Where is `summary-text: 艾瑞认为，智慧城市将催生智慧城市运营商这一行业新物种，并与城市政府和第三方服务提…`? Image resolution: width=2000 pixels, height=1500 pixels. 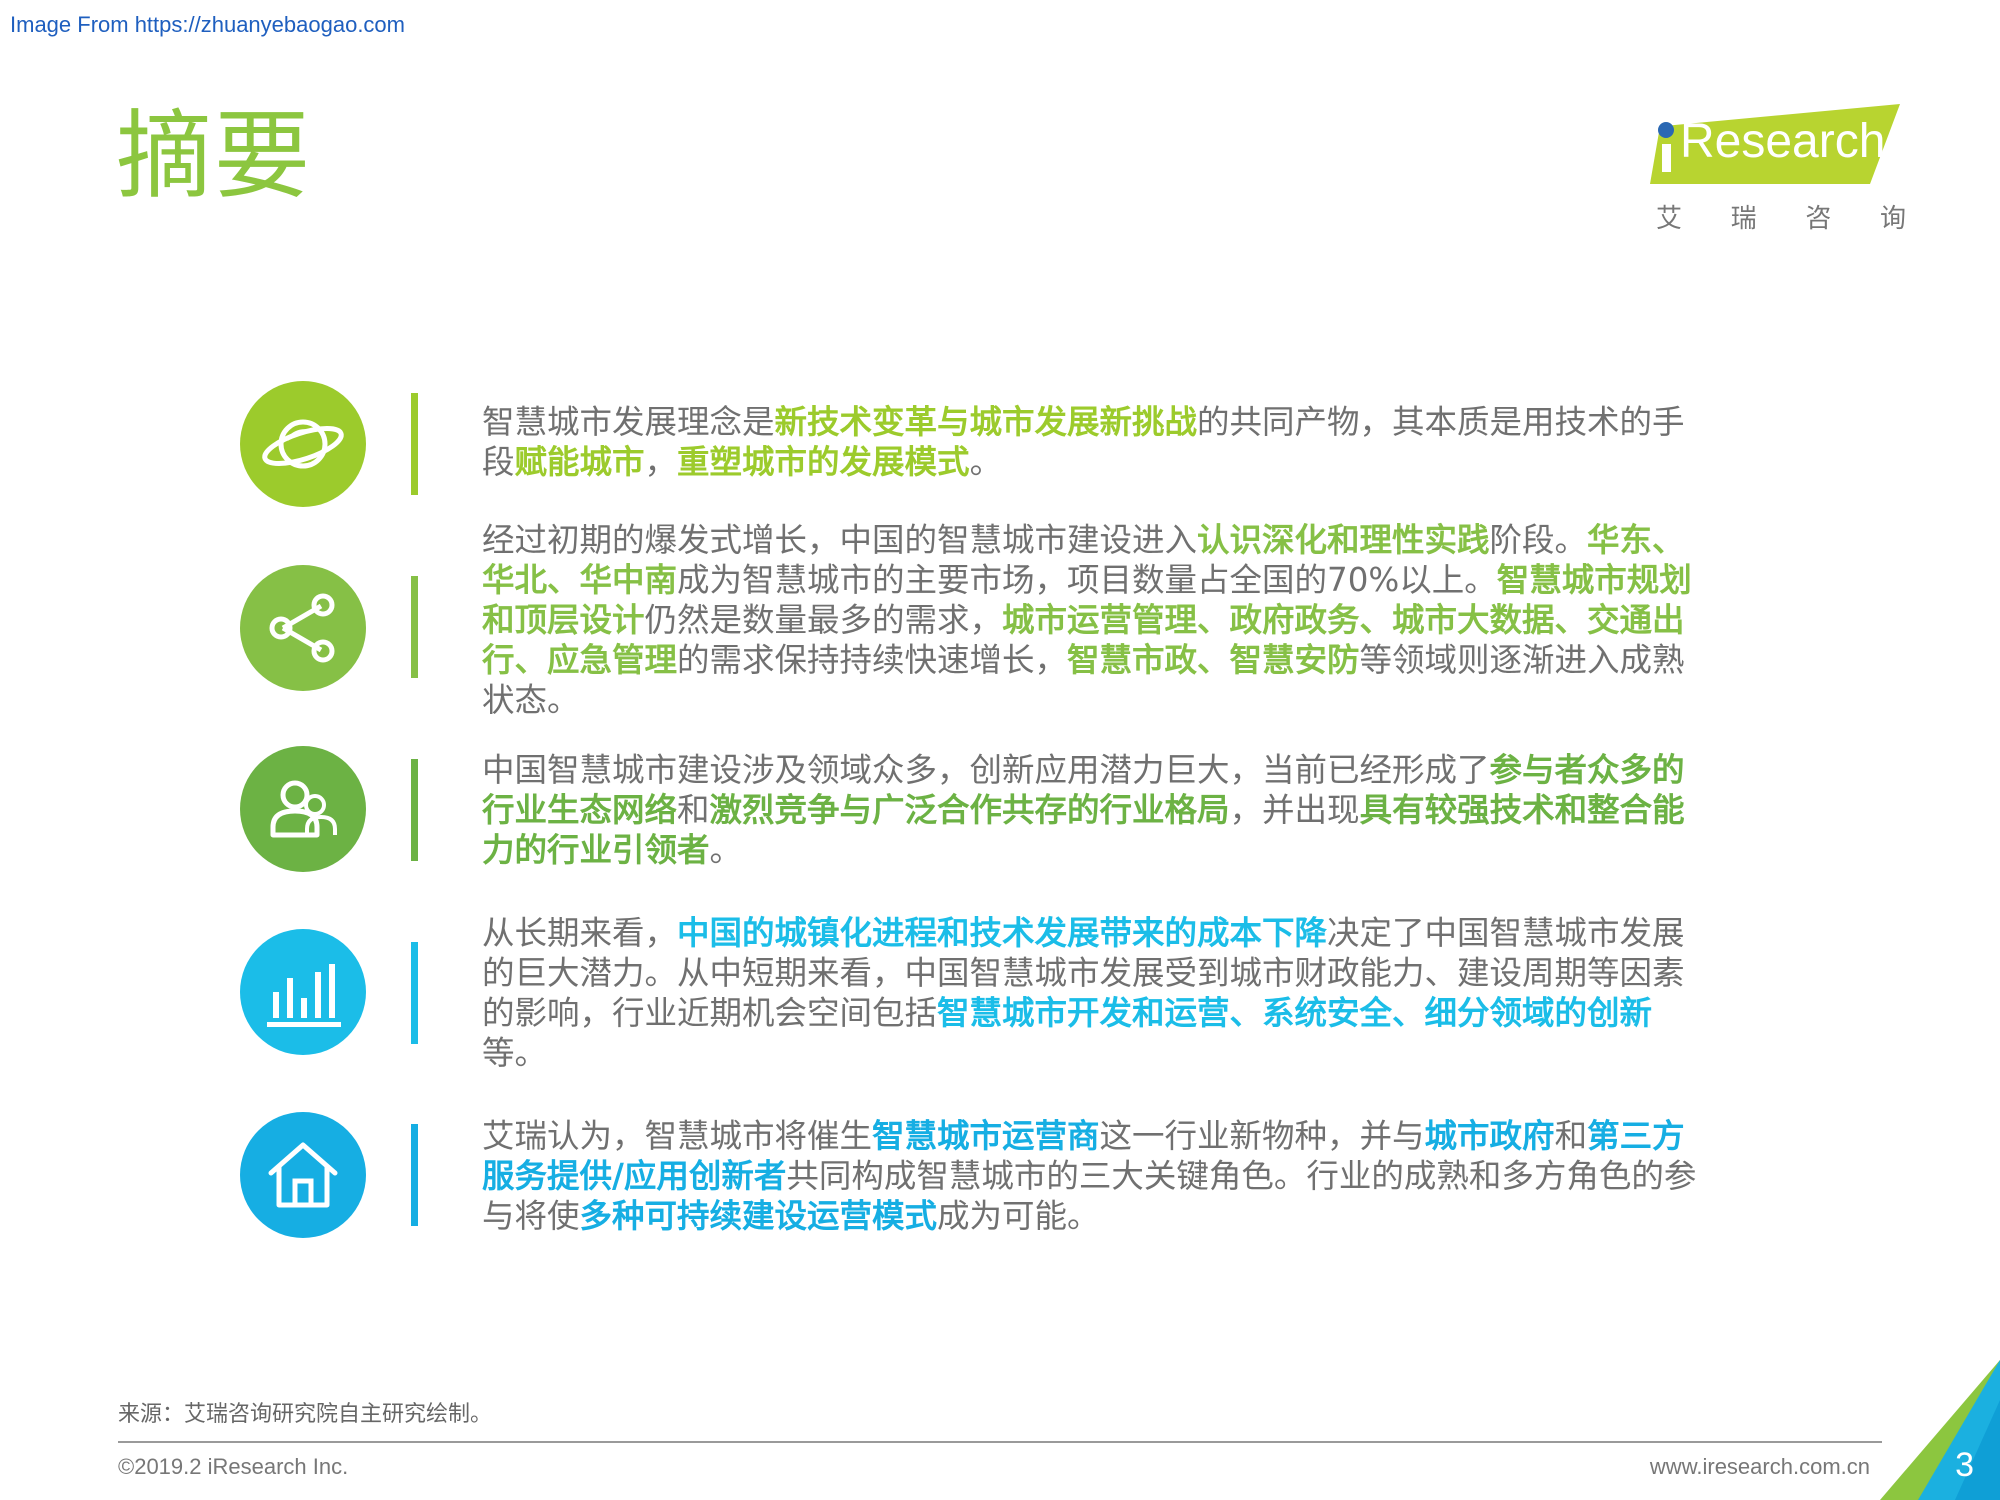 summary-text: 艾瑞认为，智慧城市将催生智慧城市运营商这一行业新物种，并与城市政府和第三方服务提… is located at coordinates (1092, 1176).